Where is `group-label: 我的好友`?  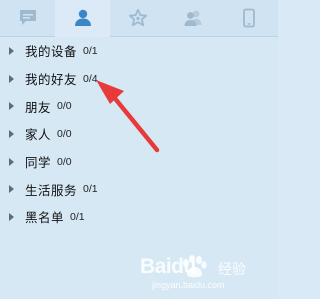
group-label: 我的好友 is located at coordinates (51, 80).